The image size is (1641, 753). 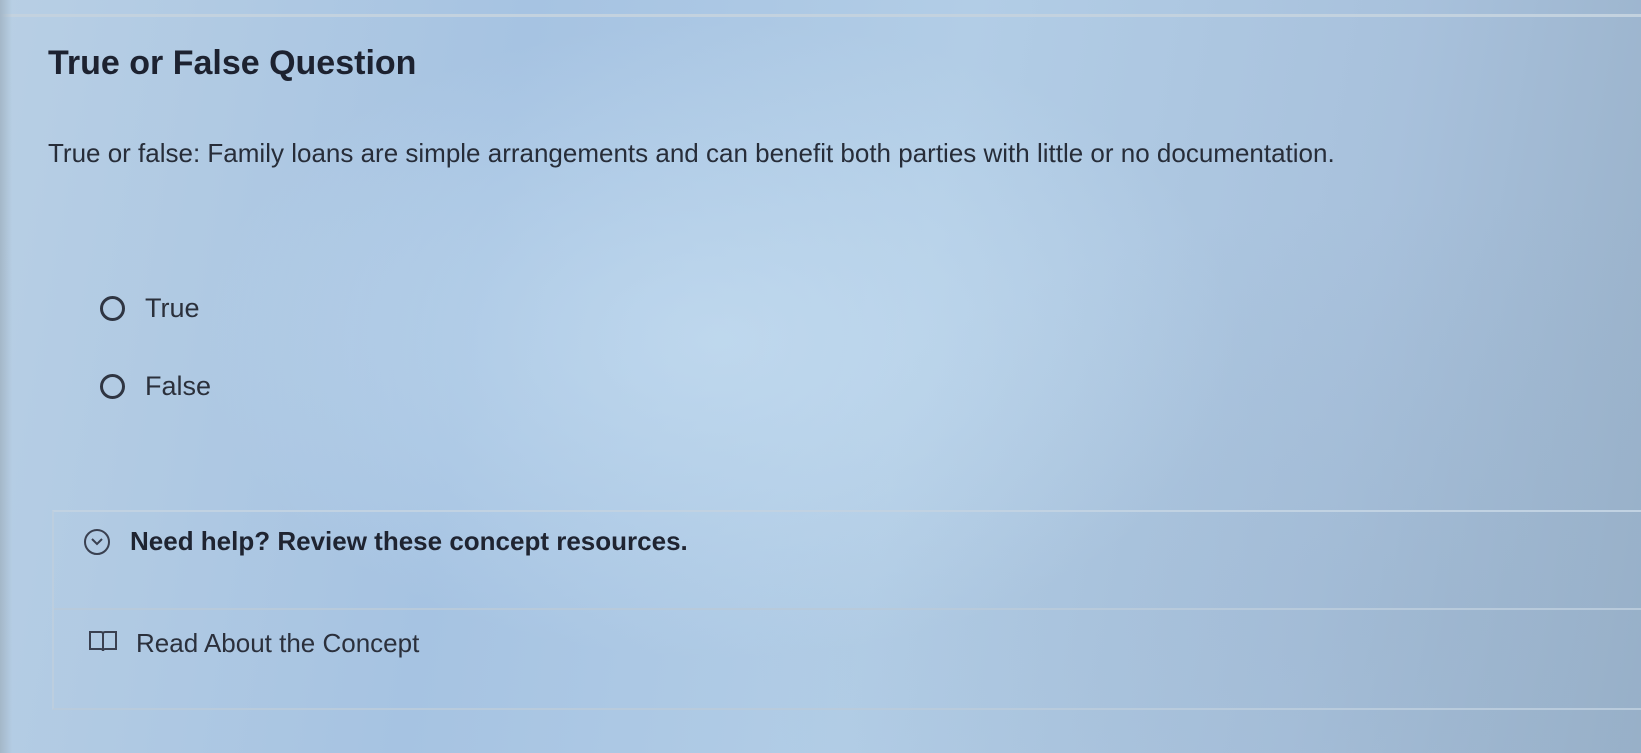 I want to click on resource-label: Read About the Concept, so click(x=278, y=643).